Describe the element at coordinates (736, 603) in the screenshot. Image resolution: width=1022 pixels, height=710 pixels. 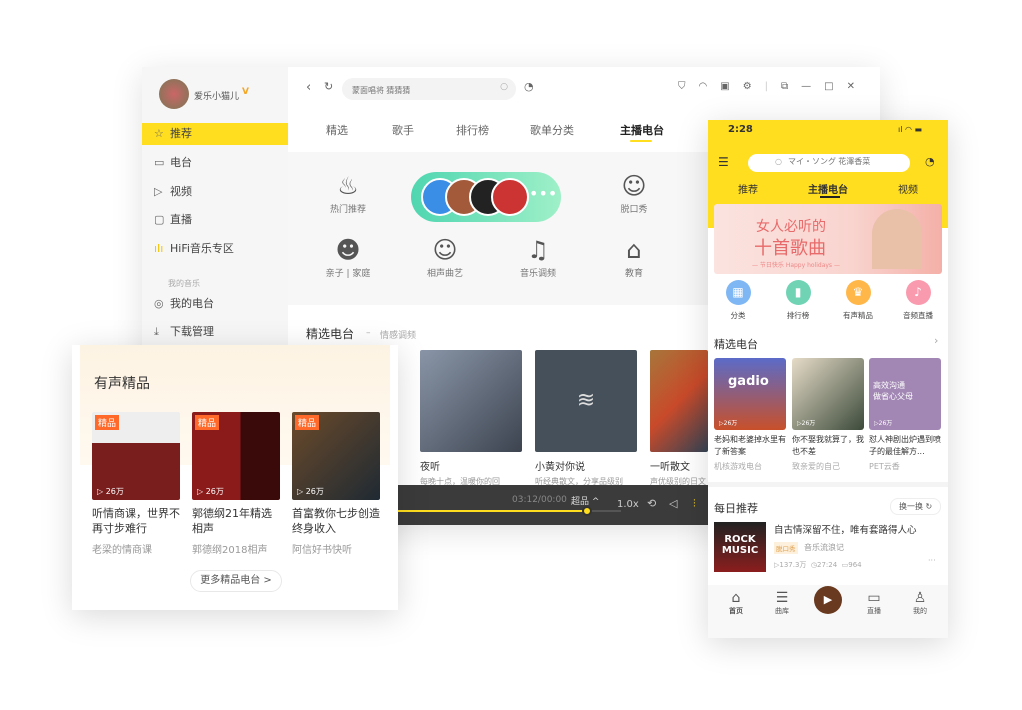
I see `nav-home: ⌂ 首页` at that location.